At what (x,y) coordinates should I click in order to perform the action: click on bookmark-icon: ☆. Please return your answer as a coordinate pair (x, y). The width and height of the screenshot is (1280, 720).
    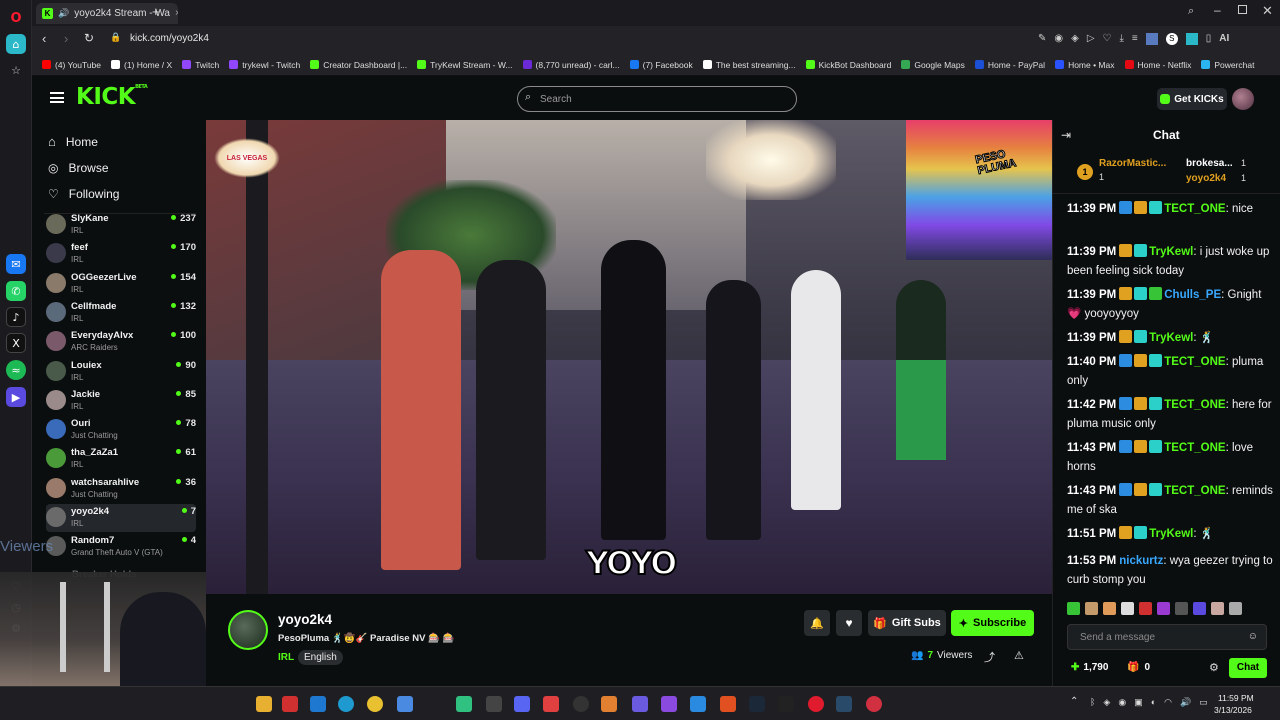
    Looking at the image, I should click on (16, 70).